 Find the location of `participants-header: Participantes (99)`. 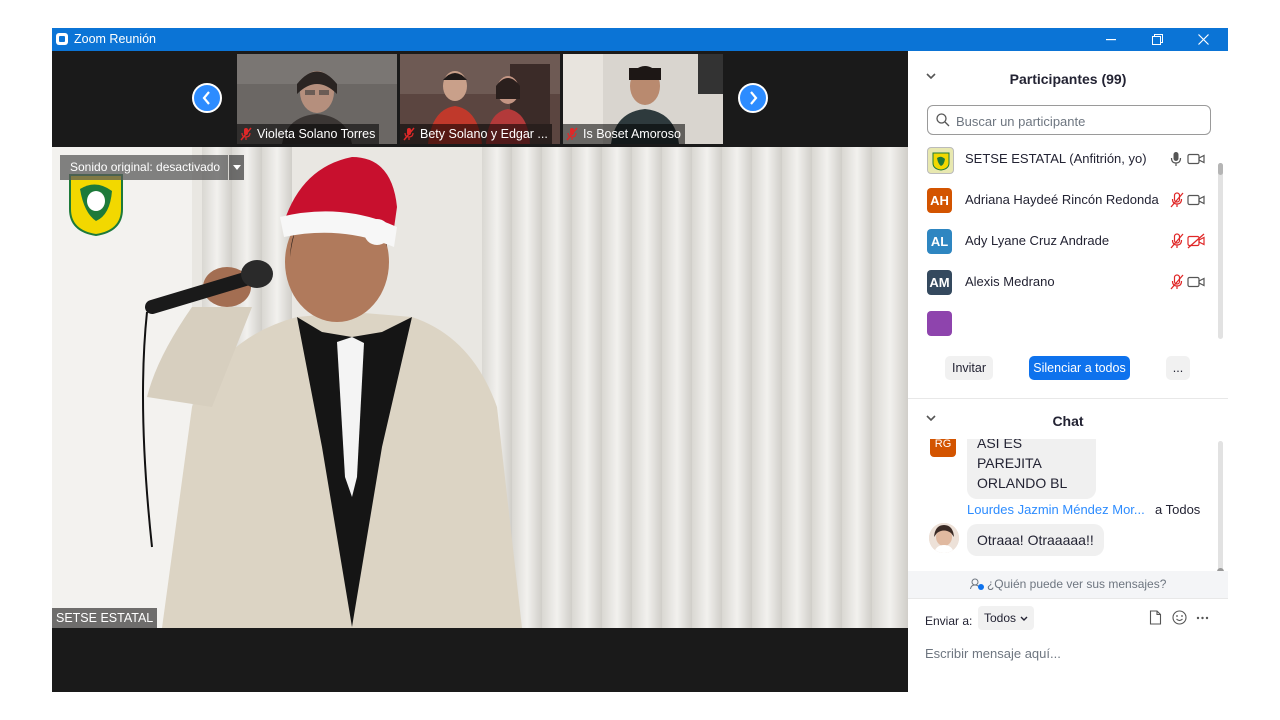

participants-header: Participantes (99) is located at coordinates (1068, 79).